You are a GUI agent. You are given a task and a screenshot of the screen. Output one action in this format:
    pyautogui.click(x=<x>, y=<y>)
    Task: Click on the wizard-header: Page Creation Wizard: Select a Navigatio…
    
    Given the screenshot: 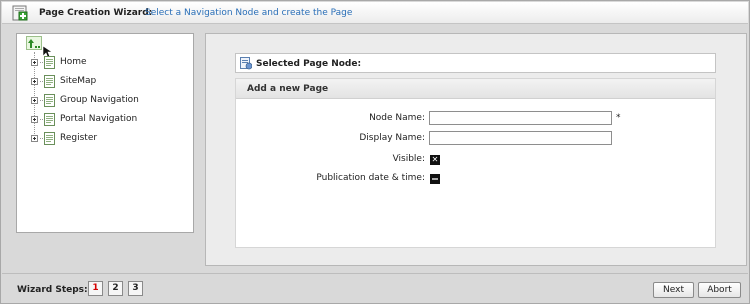 What is the action you would take?
    pyautogui.click(x=375, y=13)
    